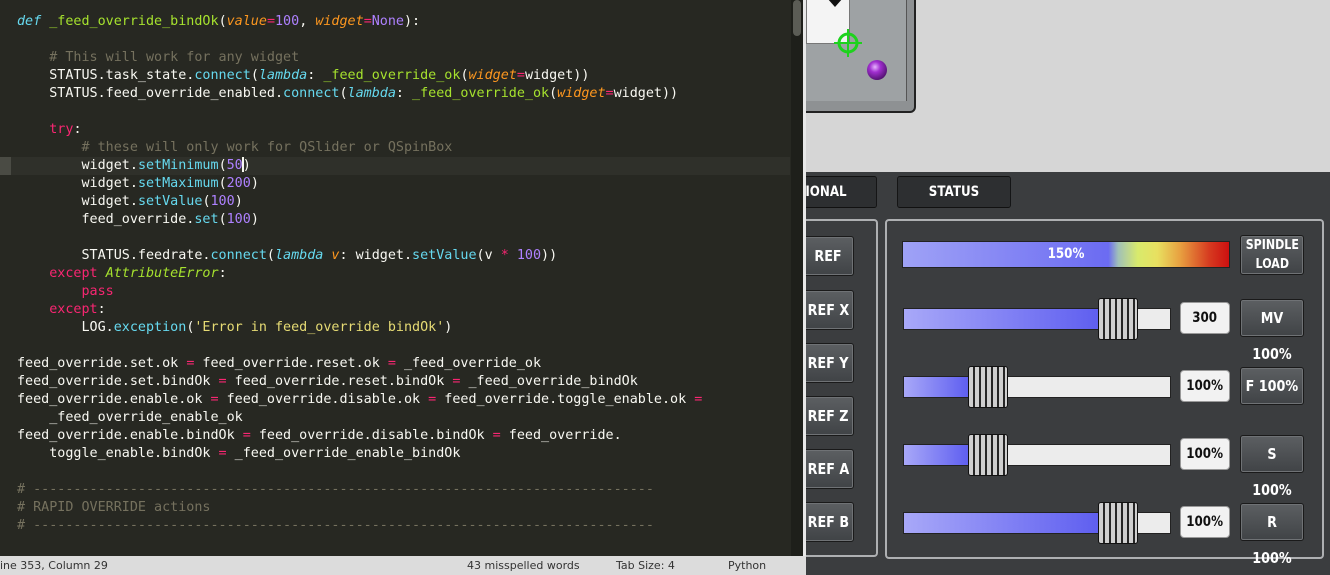 This screenshot has width=1330, height=575. What do you see at coordinates (1272, 336) in the screenshot?
I see `max-velocity-button-label: MV 100%` at bounding box center [1272, 336].